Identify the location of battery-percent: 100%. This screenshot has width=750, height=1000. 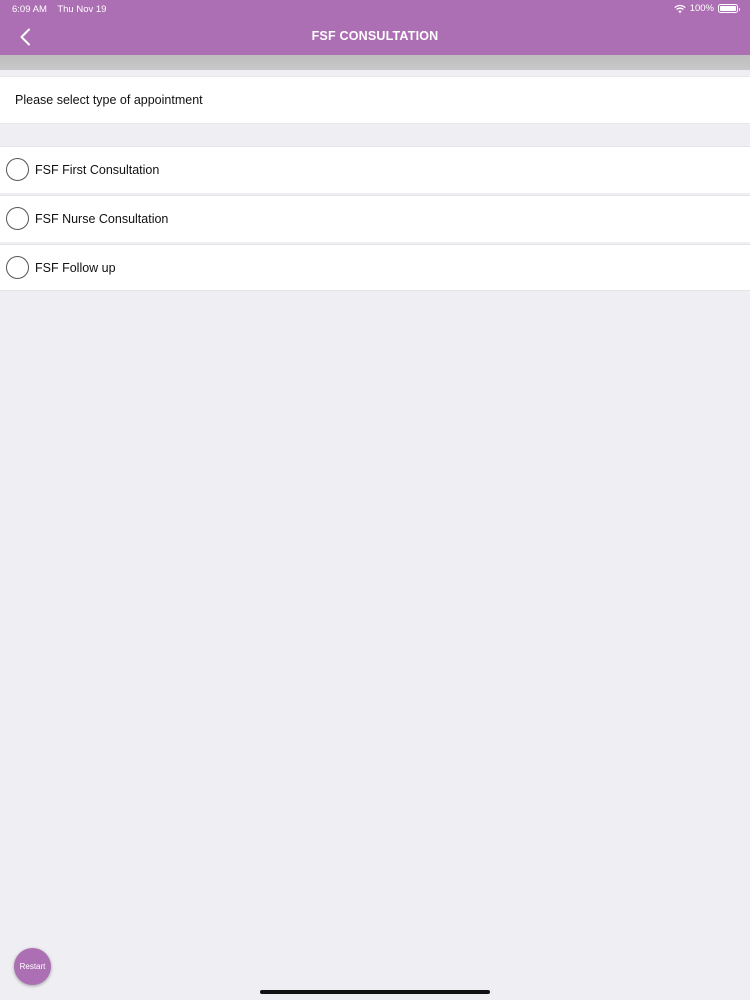
(701, 8).